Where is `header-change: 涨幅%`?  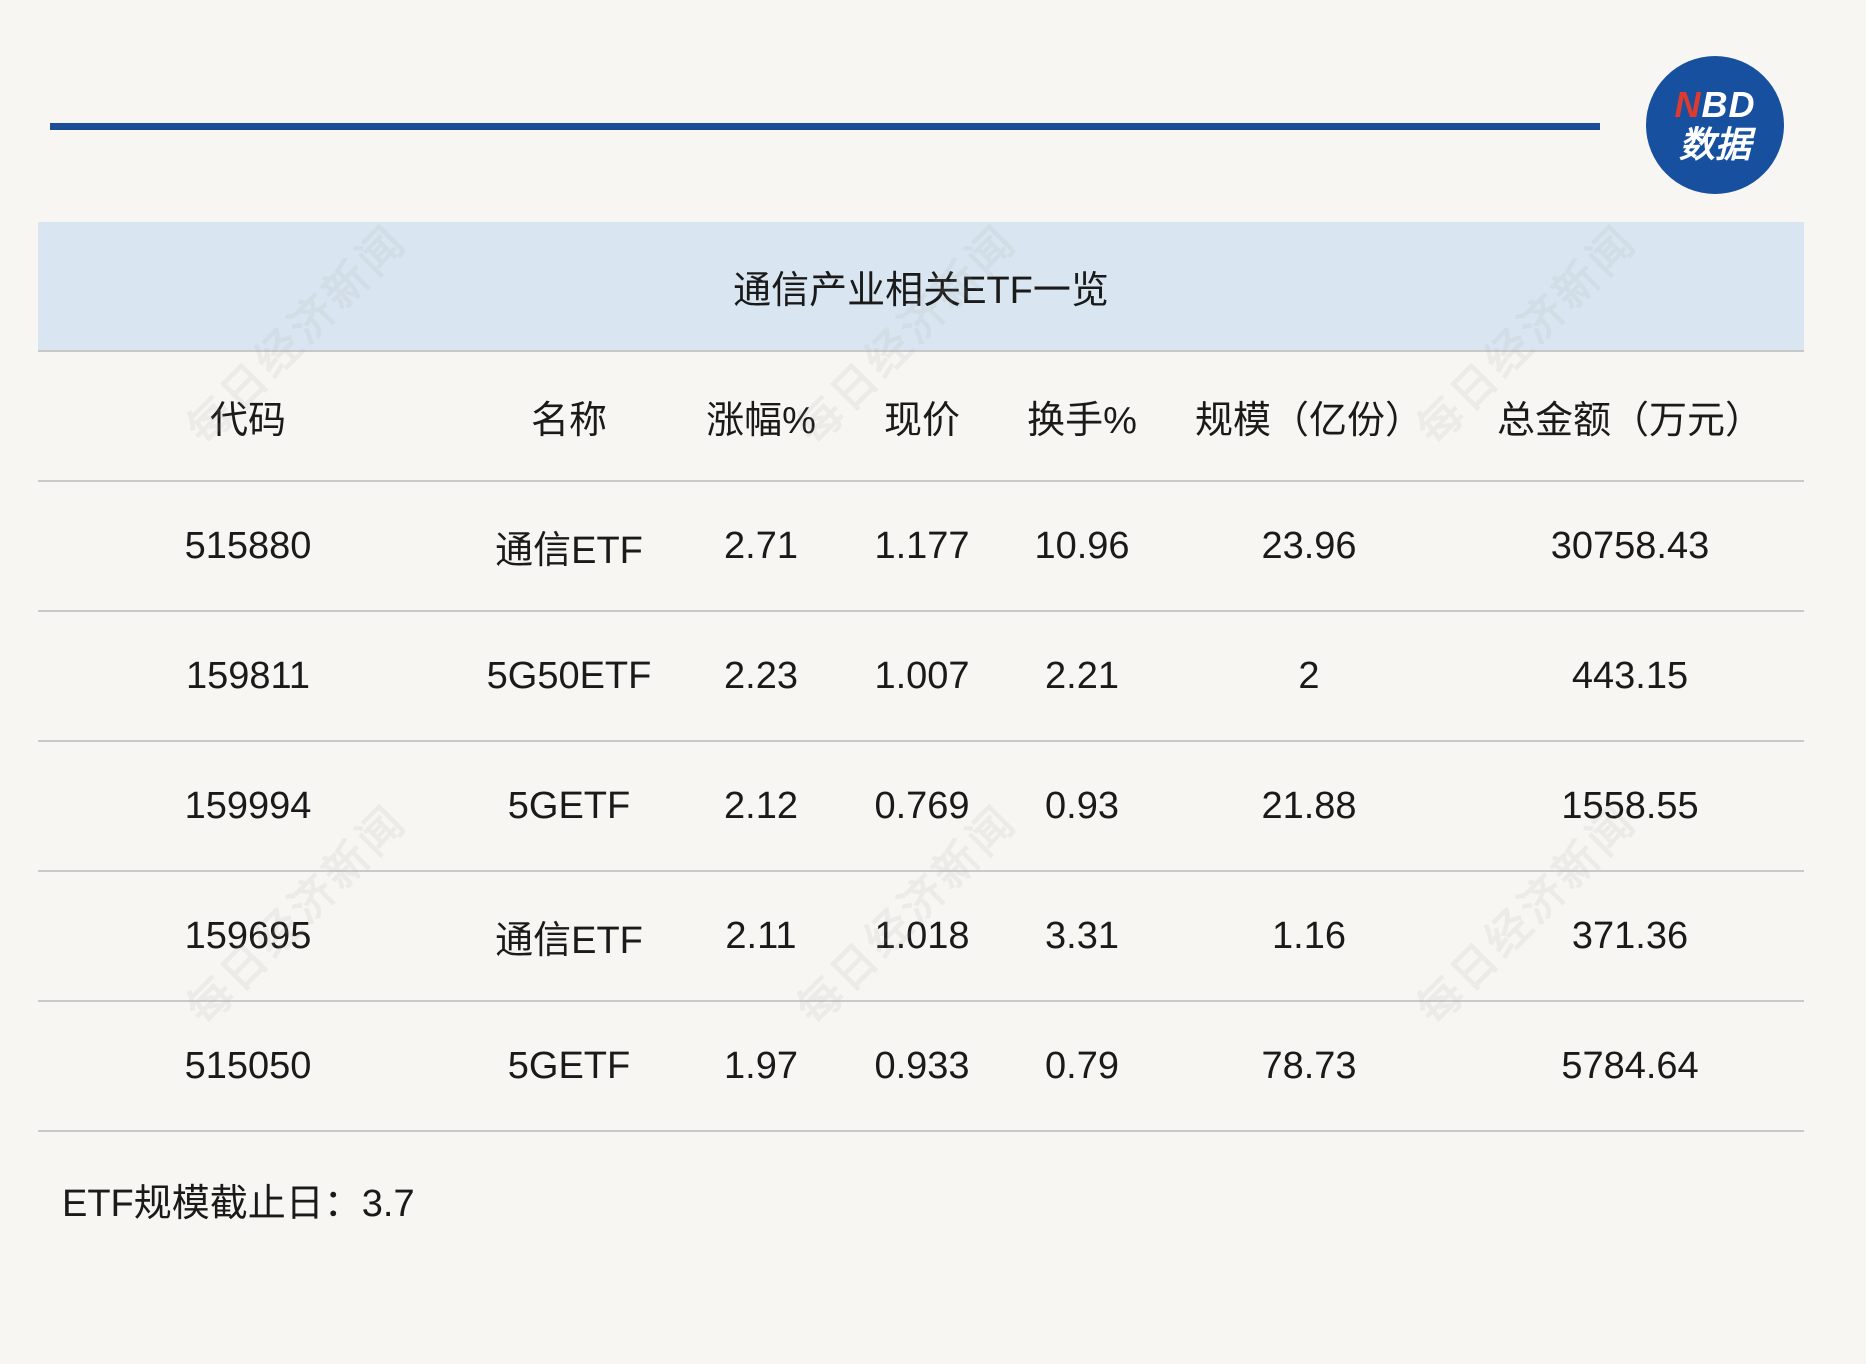
header-change: 涨幅% is located at coordinates (761, 420).